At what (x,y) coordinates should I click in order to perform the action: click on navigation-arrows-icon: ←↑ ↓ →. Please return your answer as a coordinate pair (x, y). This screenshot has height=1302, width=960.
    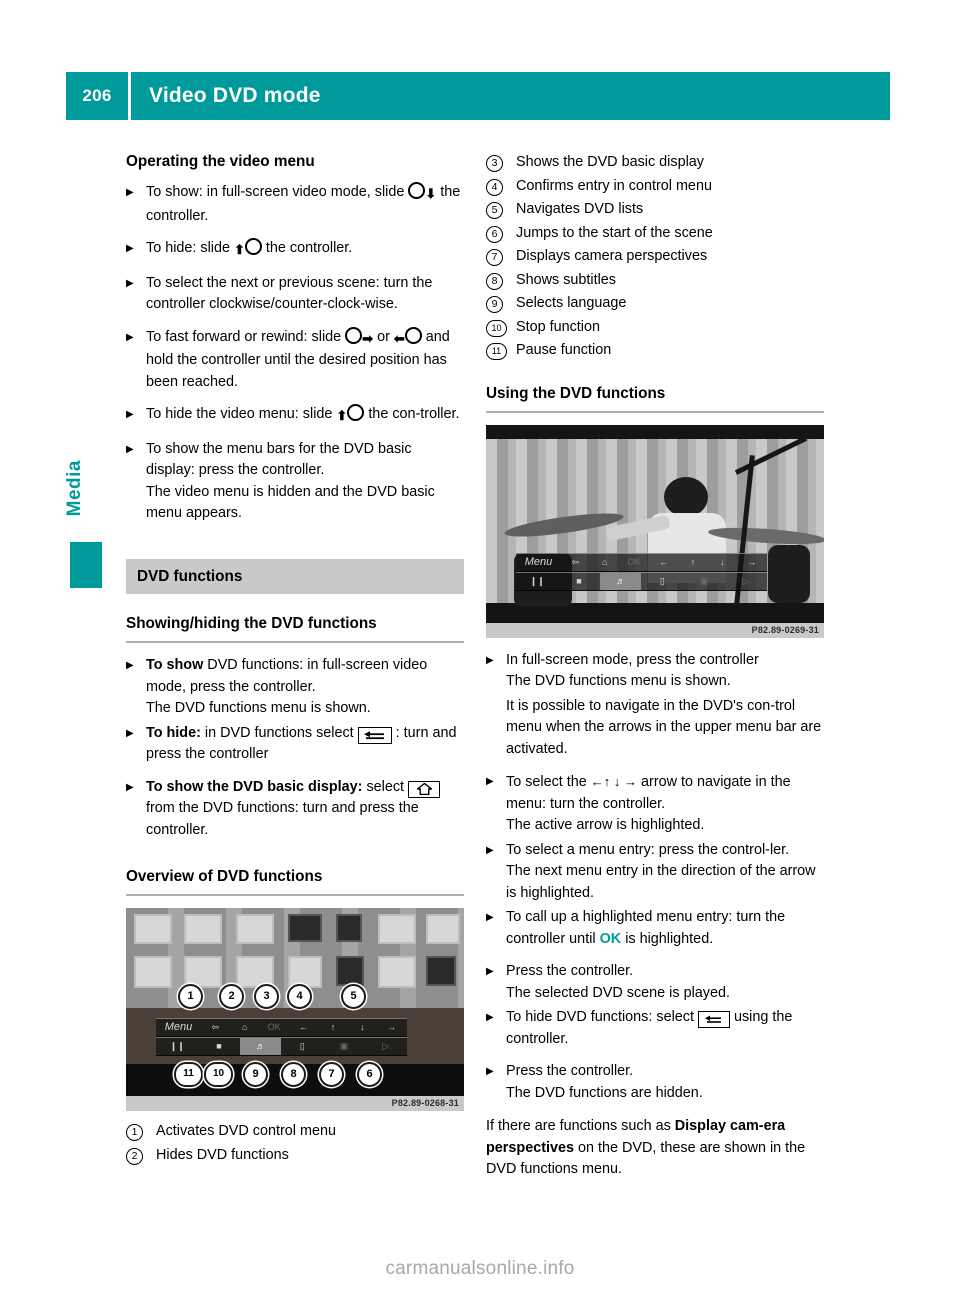
    Looking at the image, I should click on (614, 781).